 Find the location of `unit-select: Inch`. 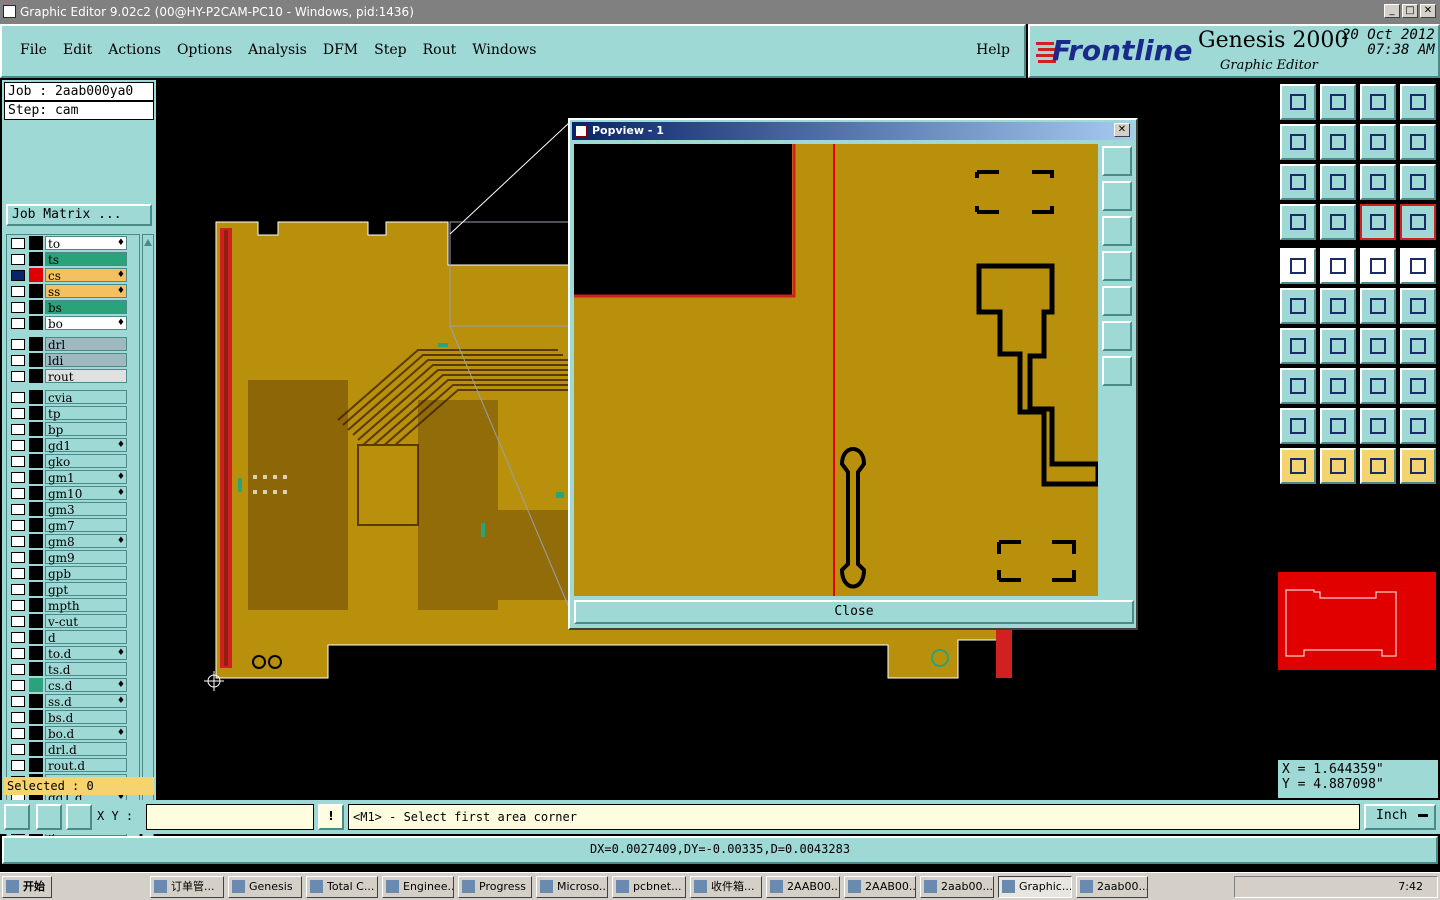

unit-select: Inch is located at coordinates (1400, 817).